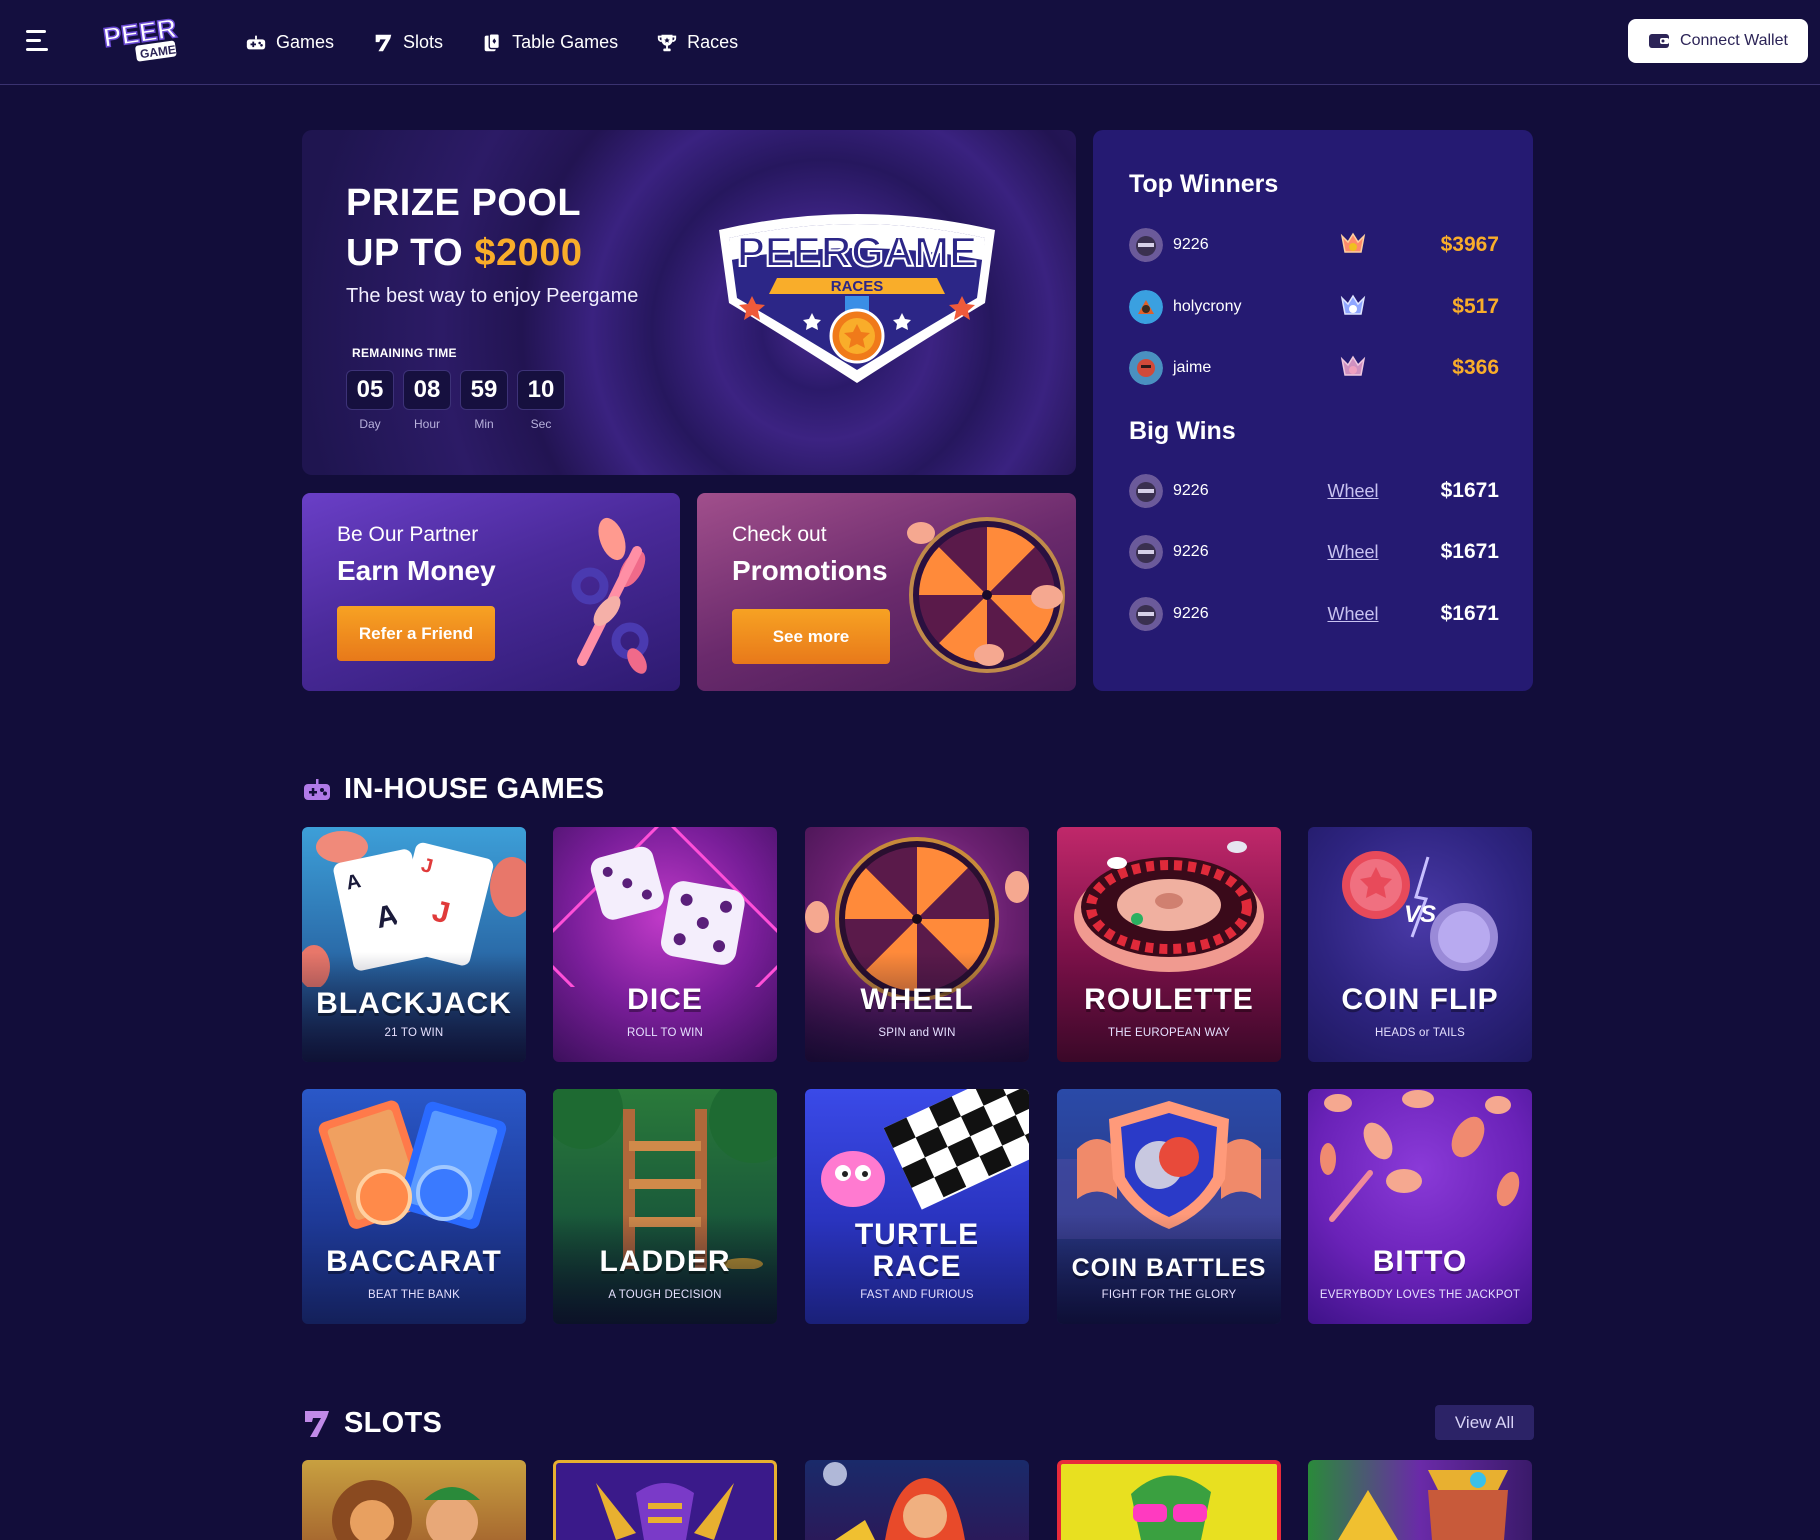 The width and height of the screenshot is (1820, 1540). I want to click on coin-flip-vs: VS, so click(1420, 914).